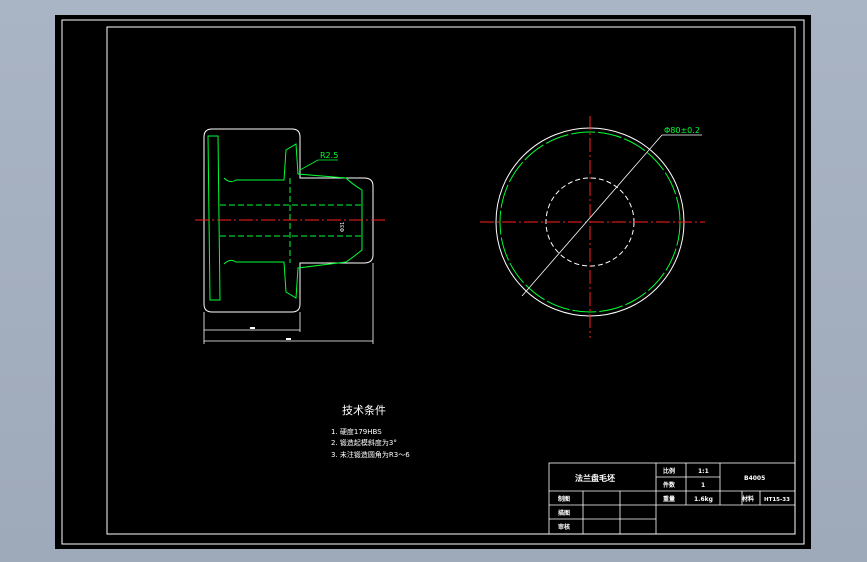 The width and height of the screenshot is (867, 562). What do you see at coordinates (564, 499) in the screenshot?
I see `drawn-label: 制图` at bounding box center [564, 499].